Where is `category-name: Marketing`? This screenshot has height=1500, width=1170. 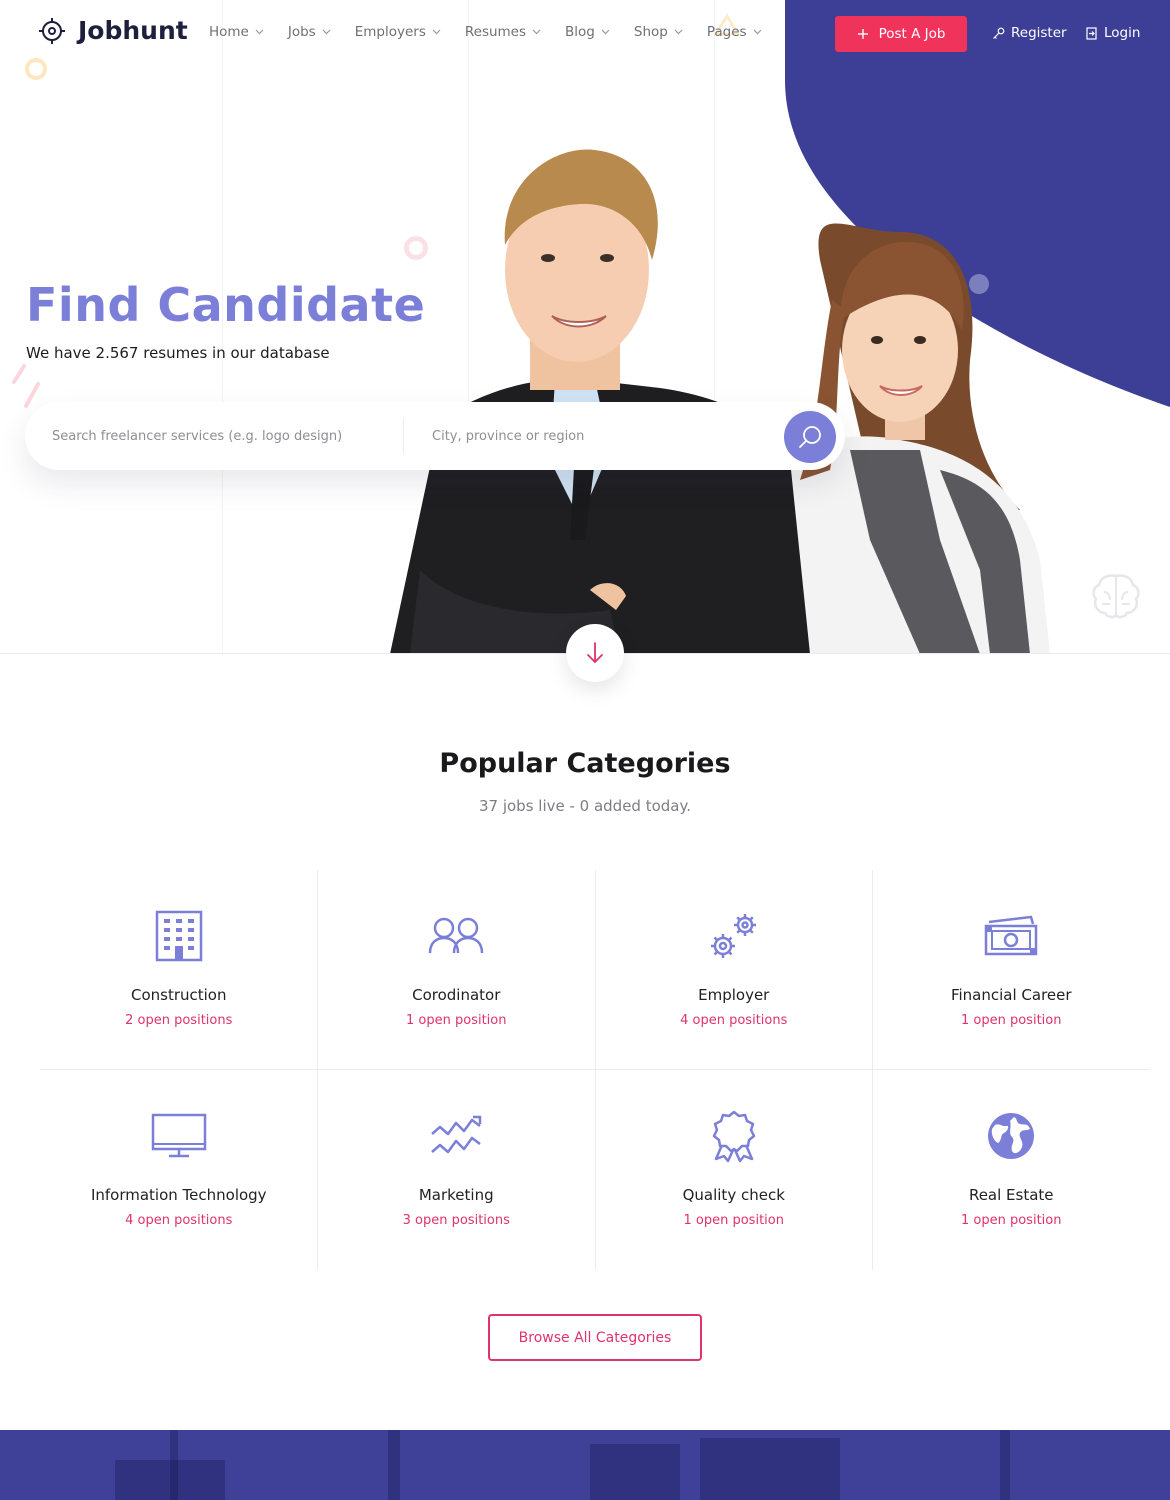 category-name: Marketing is located at coordinates (456, 1195).